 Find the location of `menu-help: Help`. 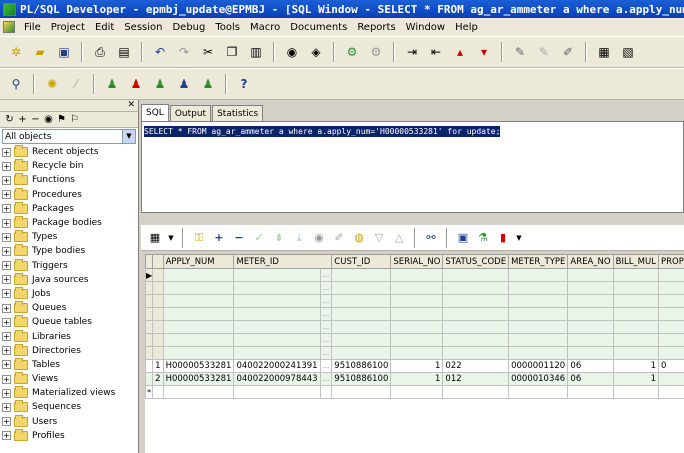

menu-help: Help is located at coordinates (466, 27).